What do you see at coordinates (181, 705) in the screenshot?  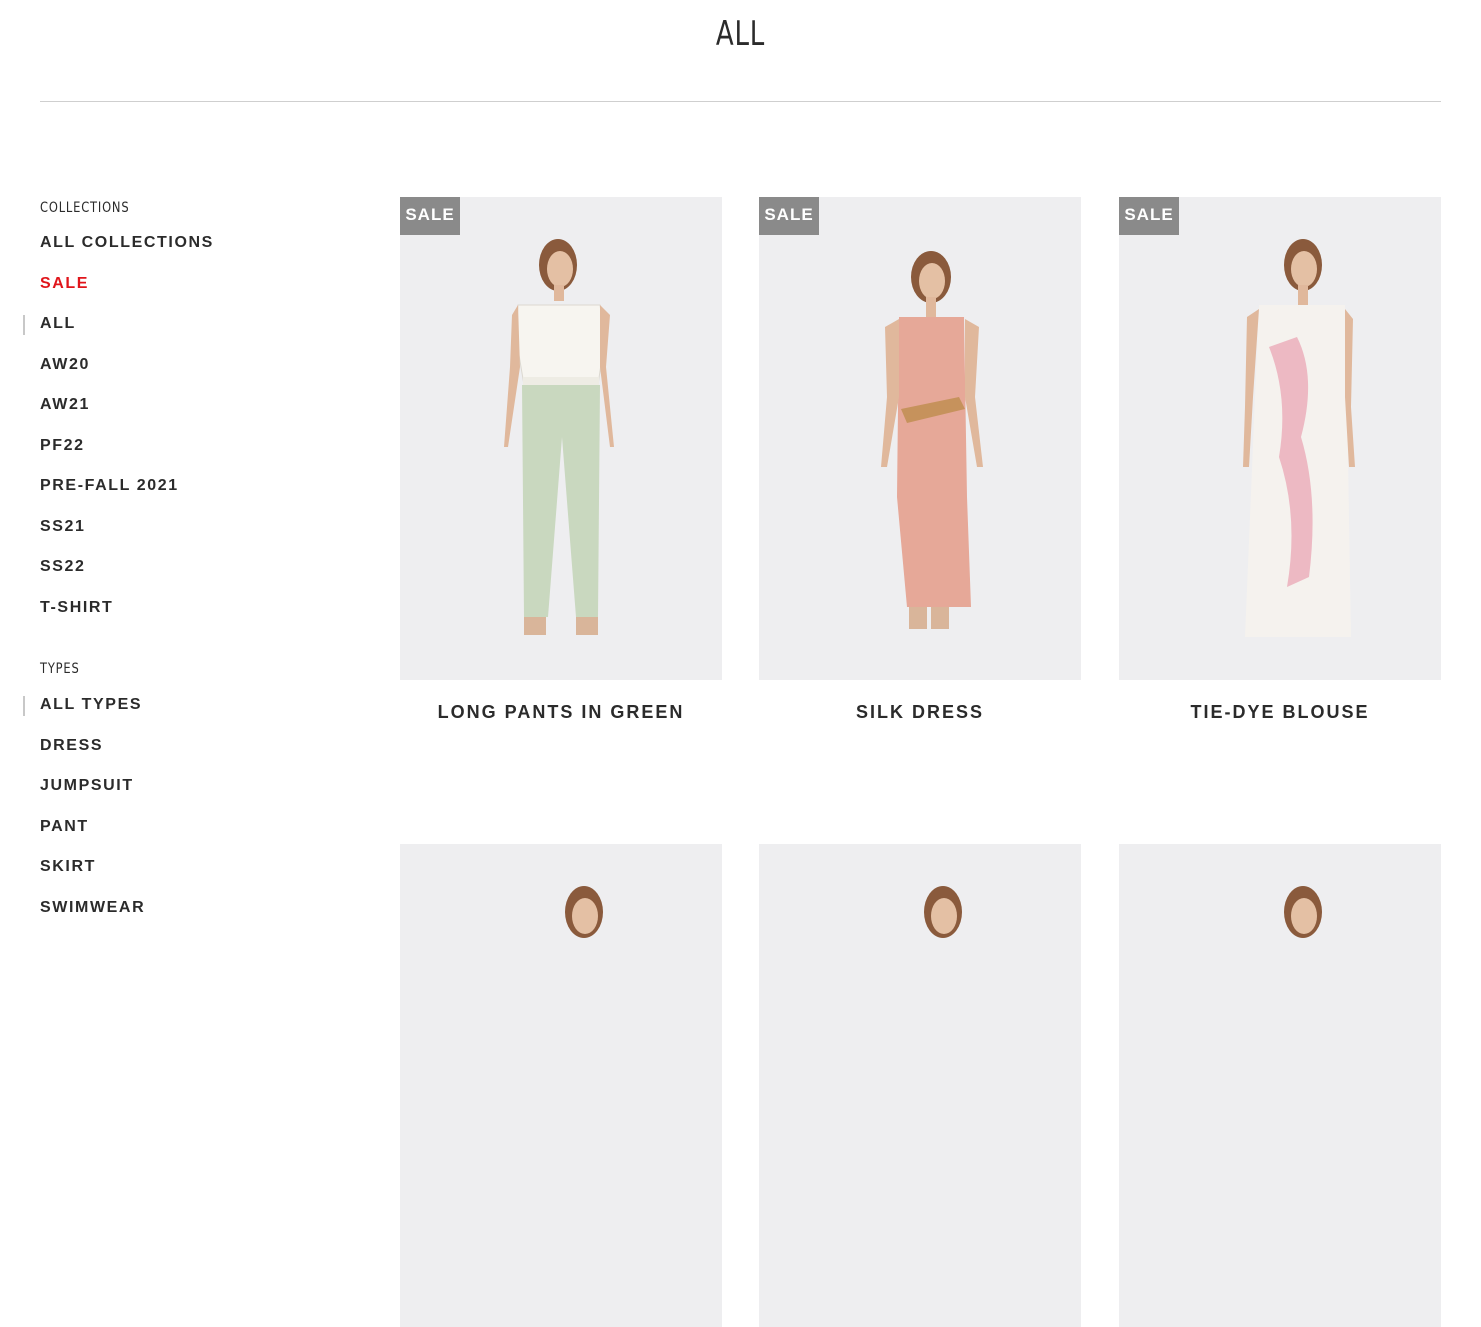 I see `type-link-all-types: ALL TYPES` at bounding box center [181, 705].